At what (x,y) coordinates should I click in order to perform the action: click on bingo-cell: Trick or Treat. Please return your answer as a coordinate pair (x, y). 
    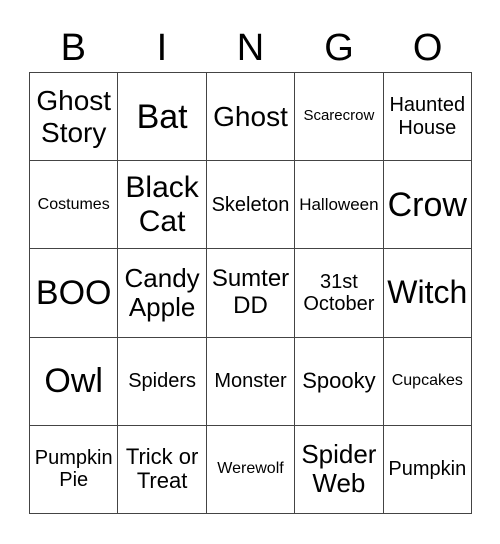
    Looking at the image, I should click on (162, 469).